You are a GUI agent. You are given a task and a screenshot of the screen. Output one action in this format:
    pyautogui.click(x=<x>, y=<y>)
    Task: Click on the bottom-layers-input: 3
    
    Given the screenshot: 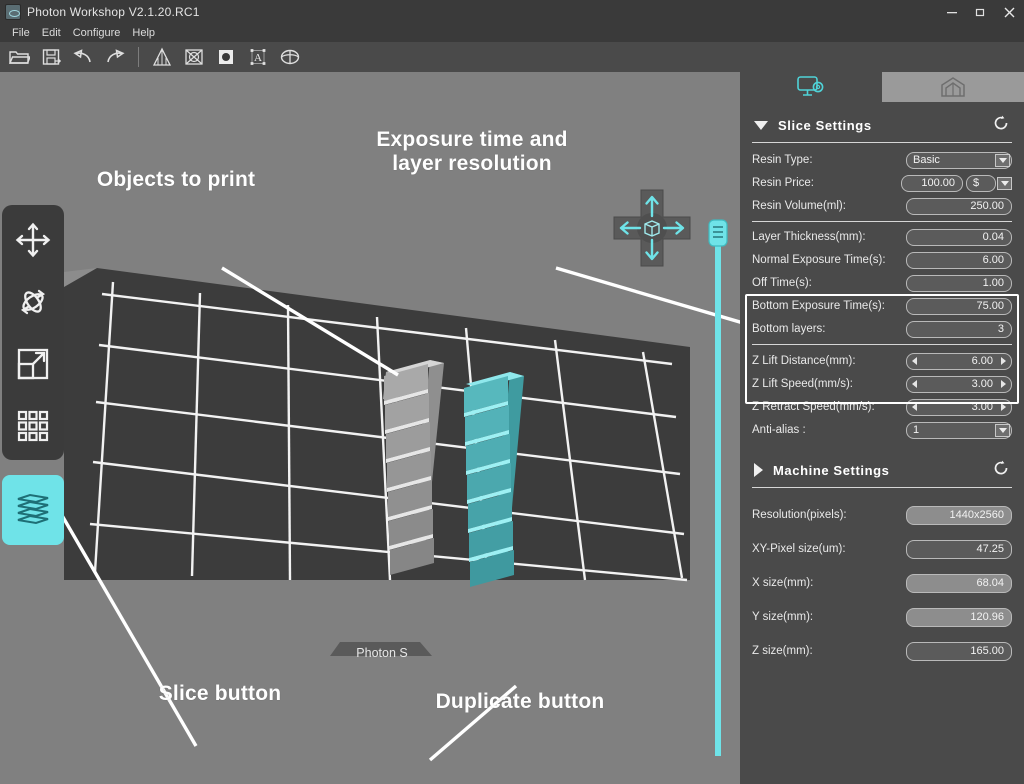 What is the action you would take?
    pyautogui.click(x=959, y=329)
    